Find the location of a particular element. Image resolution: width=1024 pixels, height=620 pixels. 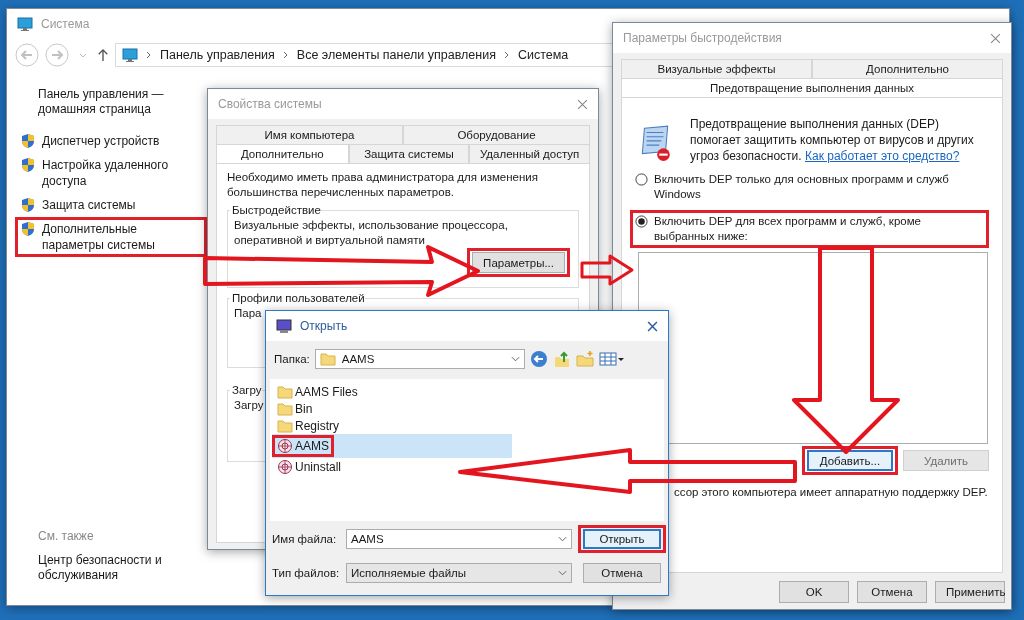

window-title: Система is located at coordinates (65, 24).